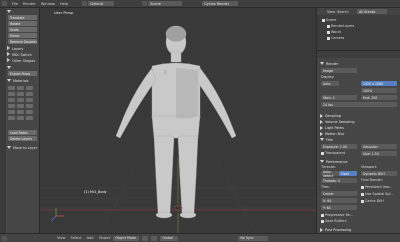 This screenshot has height=242, width=400. What do you see at coordinates (64, 13) in the screenshot?
I see `view-name-label: User Persp` at bounding box center [64, 13].